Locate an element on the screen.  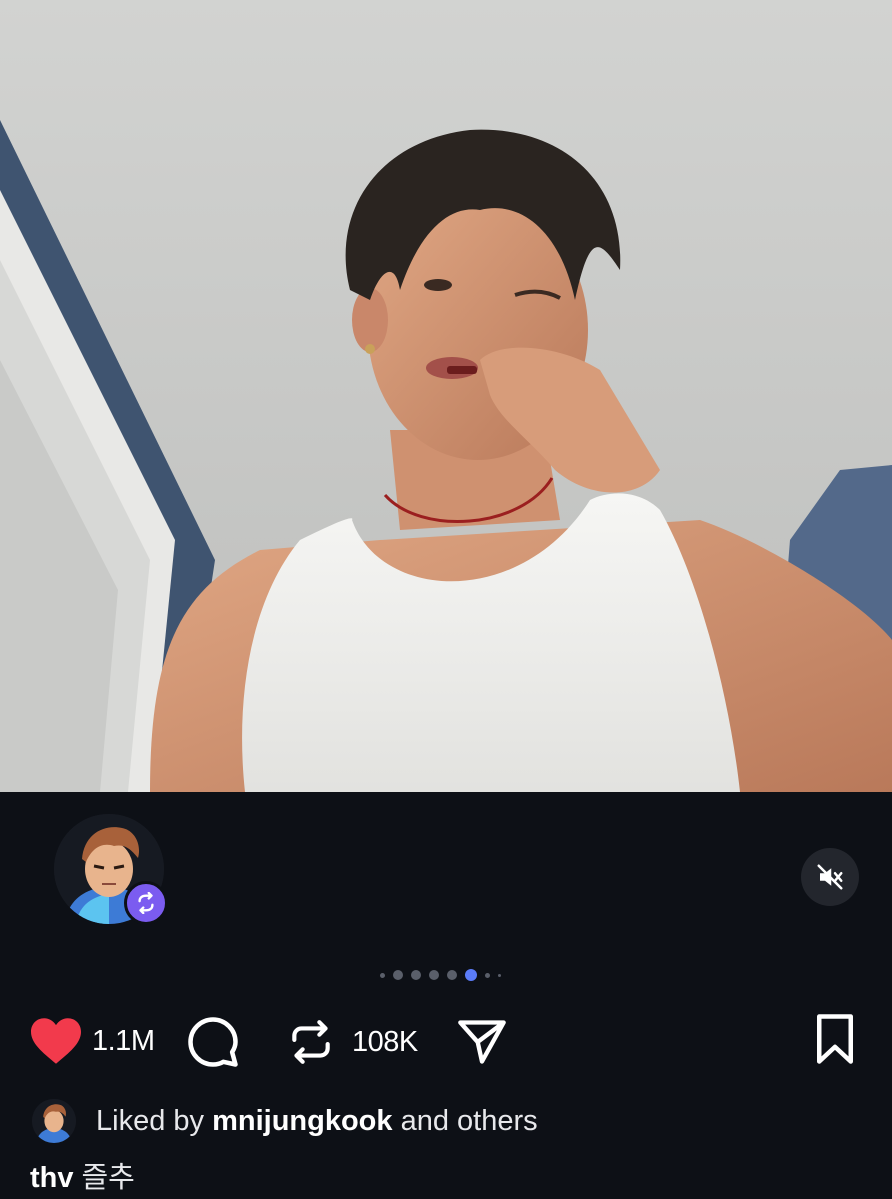
cartoon-avatar-icon is located at coordinates (54, 1121).